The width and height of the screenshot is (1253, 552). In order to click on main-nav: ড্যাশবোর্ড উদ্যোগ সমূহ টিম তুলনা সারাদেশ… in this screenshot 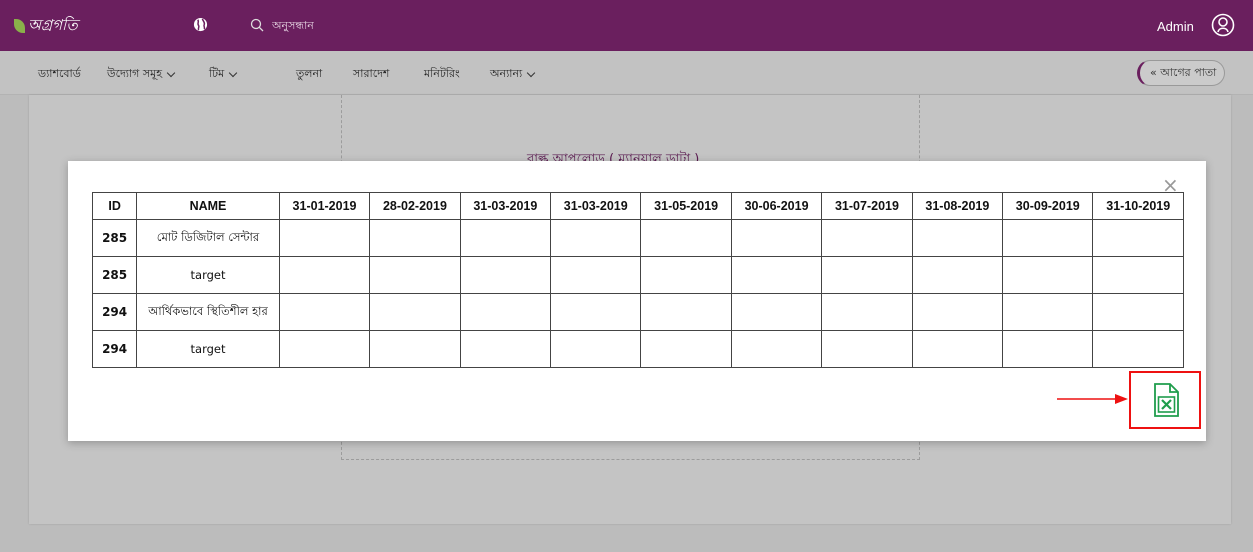, I will do `click(626, 73)`.